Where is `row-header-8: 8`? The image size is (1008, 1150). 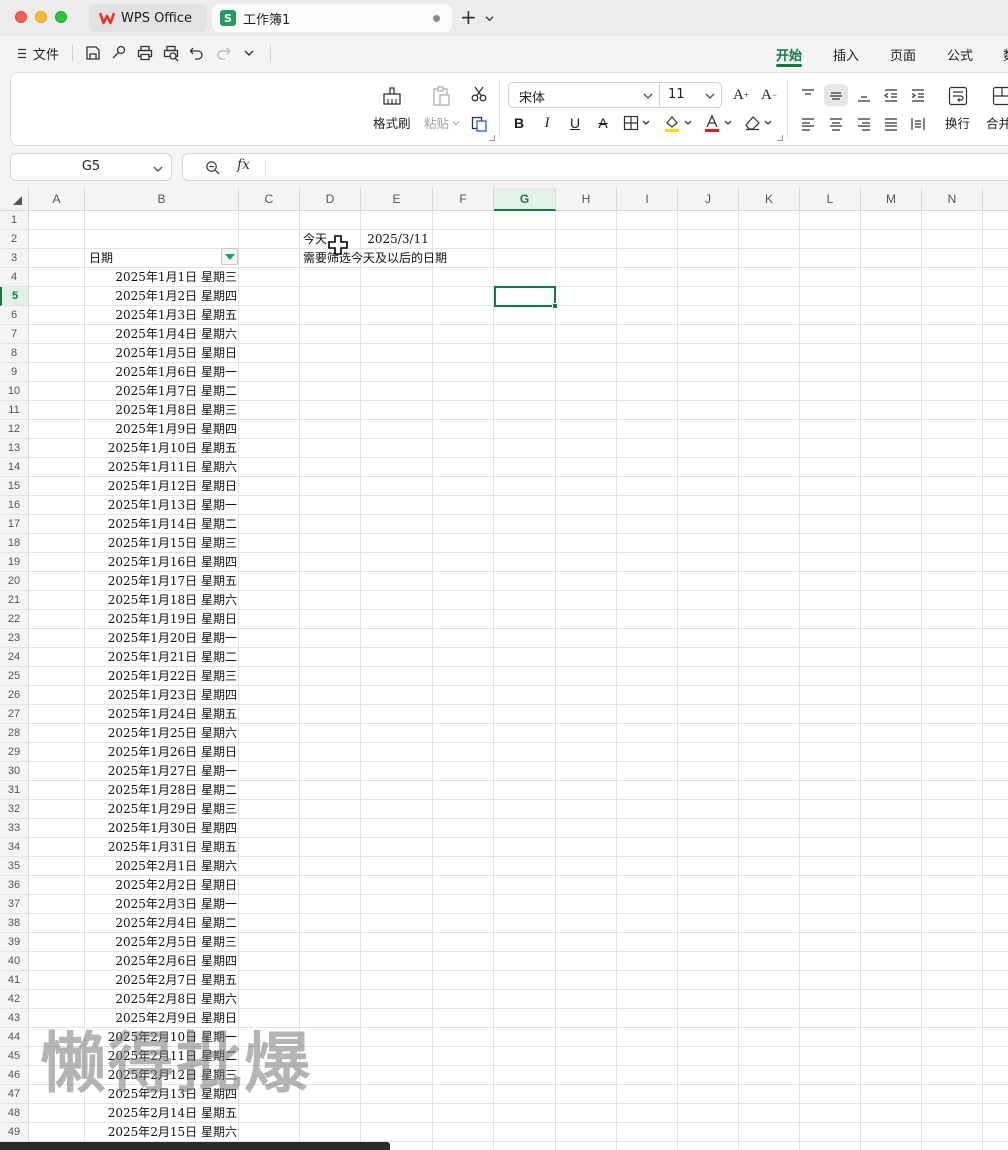
row-header-8: 8 is located at coordinates (14, 353).